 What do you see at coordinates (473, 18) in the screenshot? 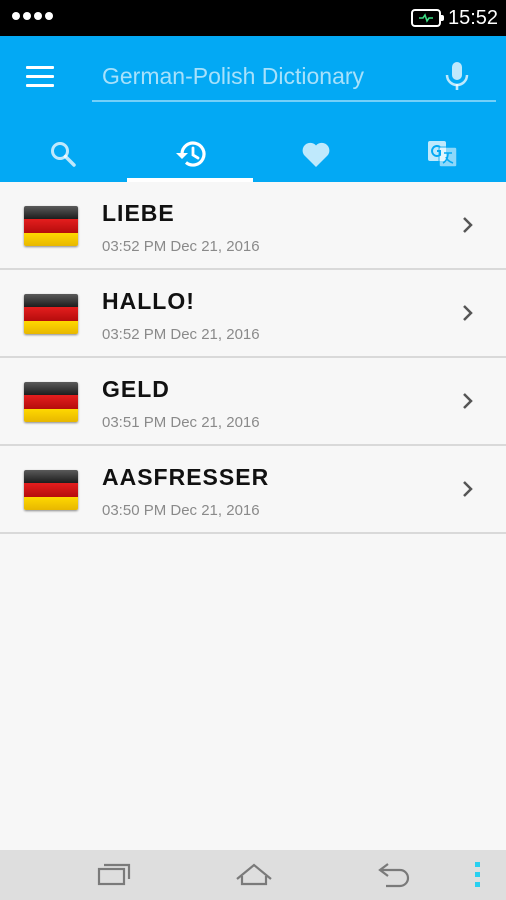
I see `status-clock: 15:52` at bounding box center [473, 18].